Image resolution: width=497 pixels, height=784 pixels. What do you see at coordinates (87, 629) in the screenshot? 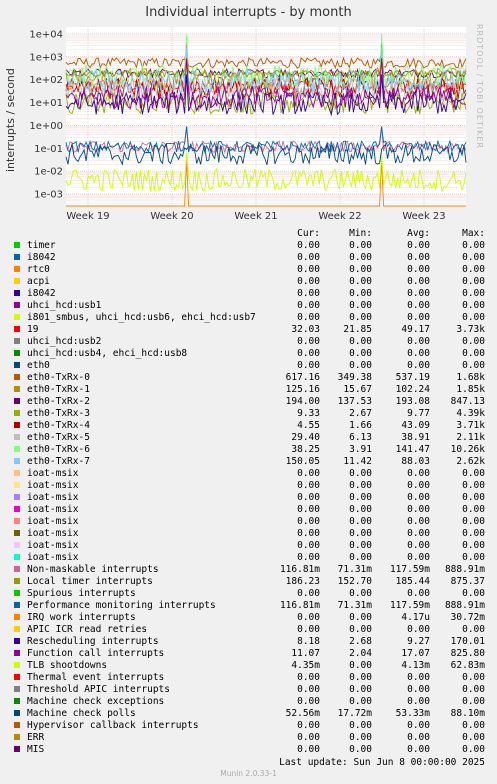
I see `legend-series-name: APIC ICR read retries` at bounding box center [87, 629].